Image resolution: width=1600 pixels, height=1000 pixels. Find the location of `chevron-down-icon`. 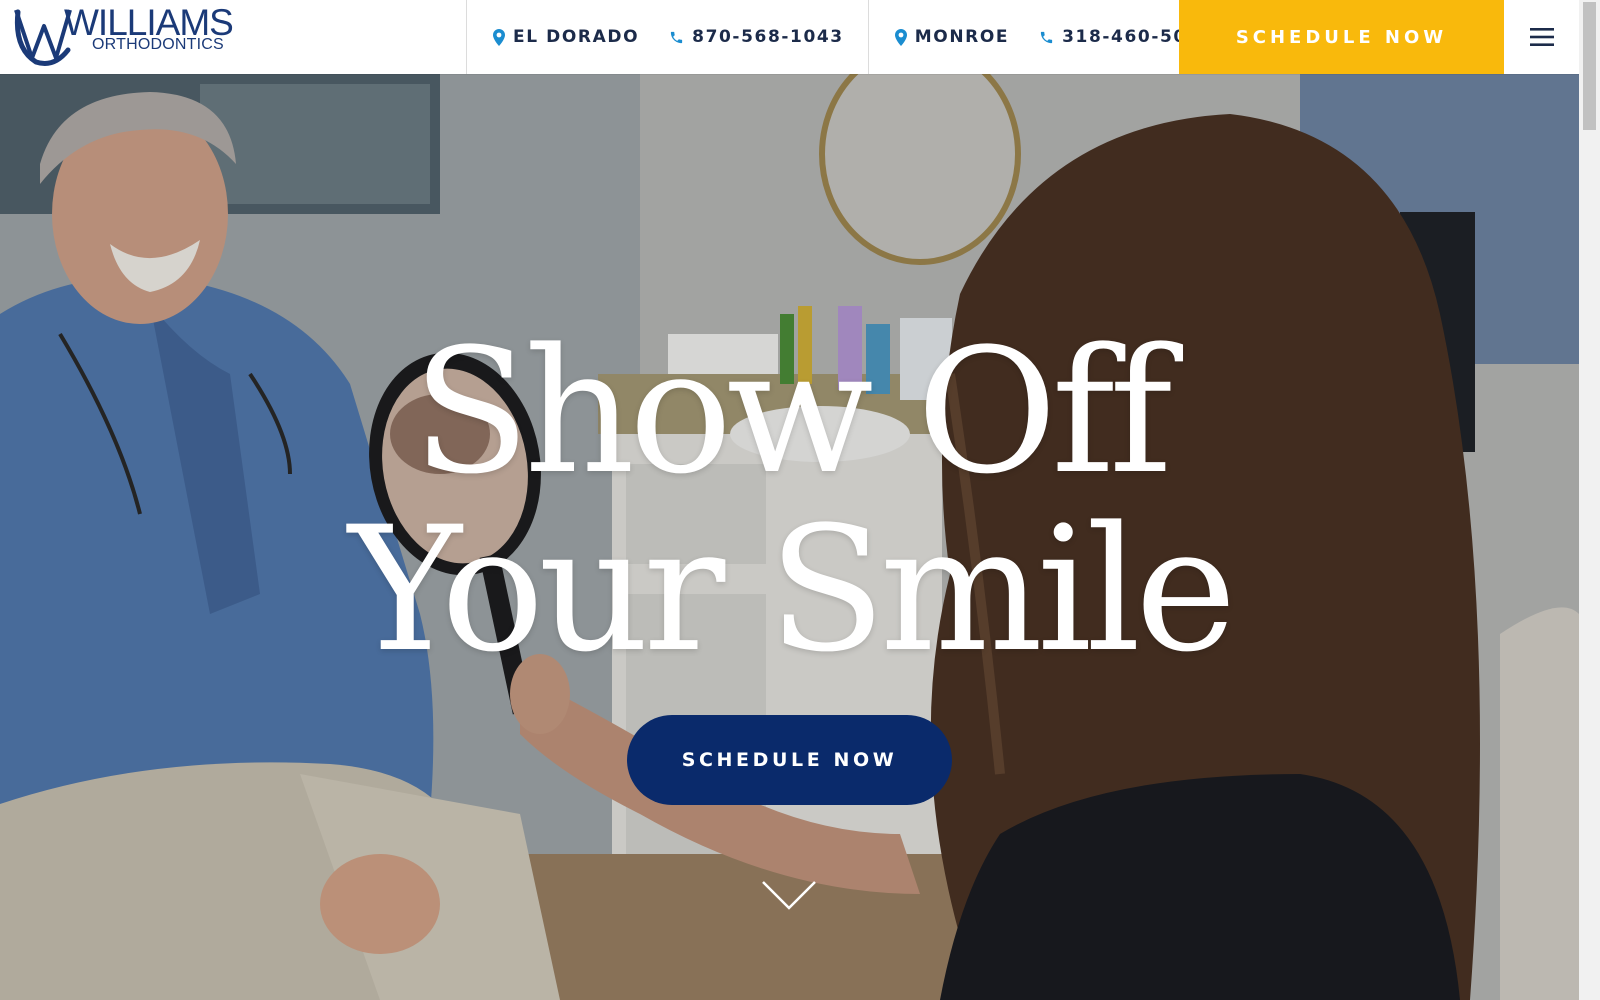

chevron-down-icon is located at coordinates (789, 895).